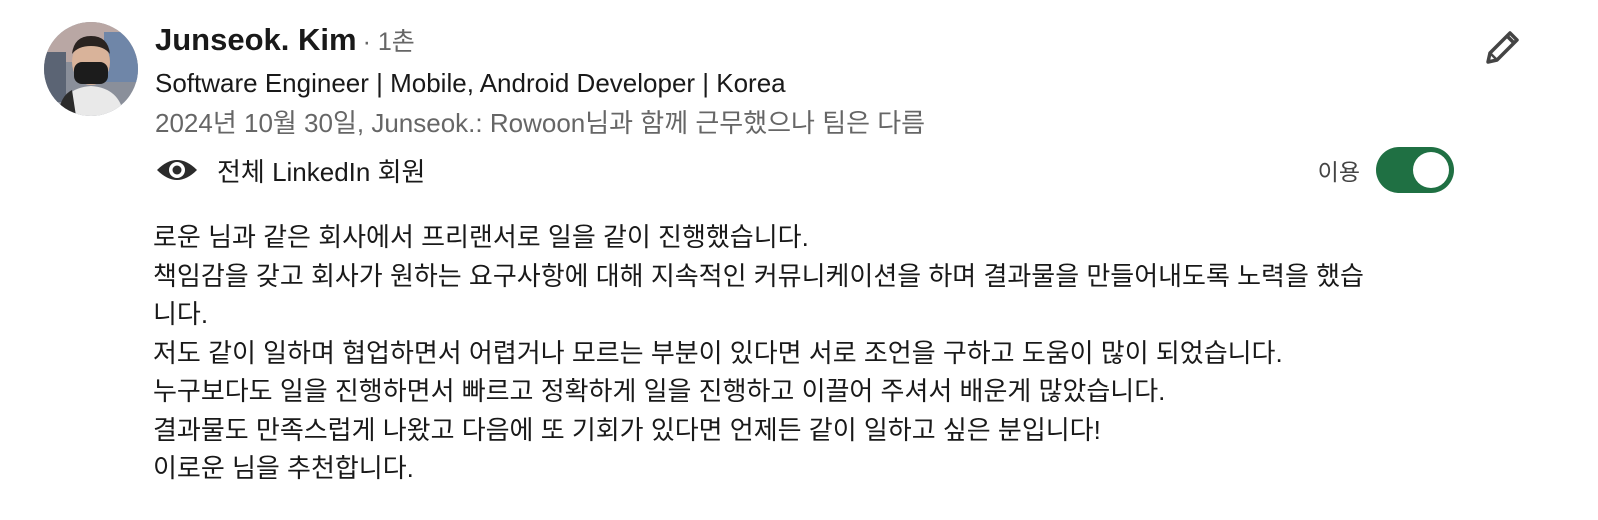 The image size is (1598, 520). Describe the element at coordinates (283, 468) in the screenshot. I see `recommendation-line: 이로운 님을 추천합니다.` at that location.